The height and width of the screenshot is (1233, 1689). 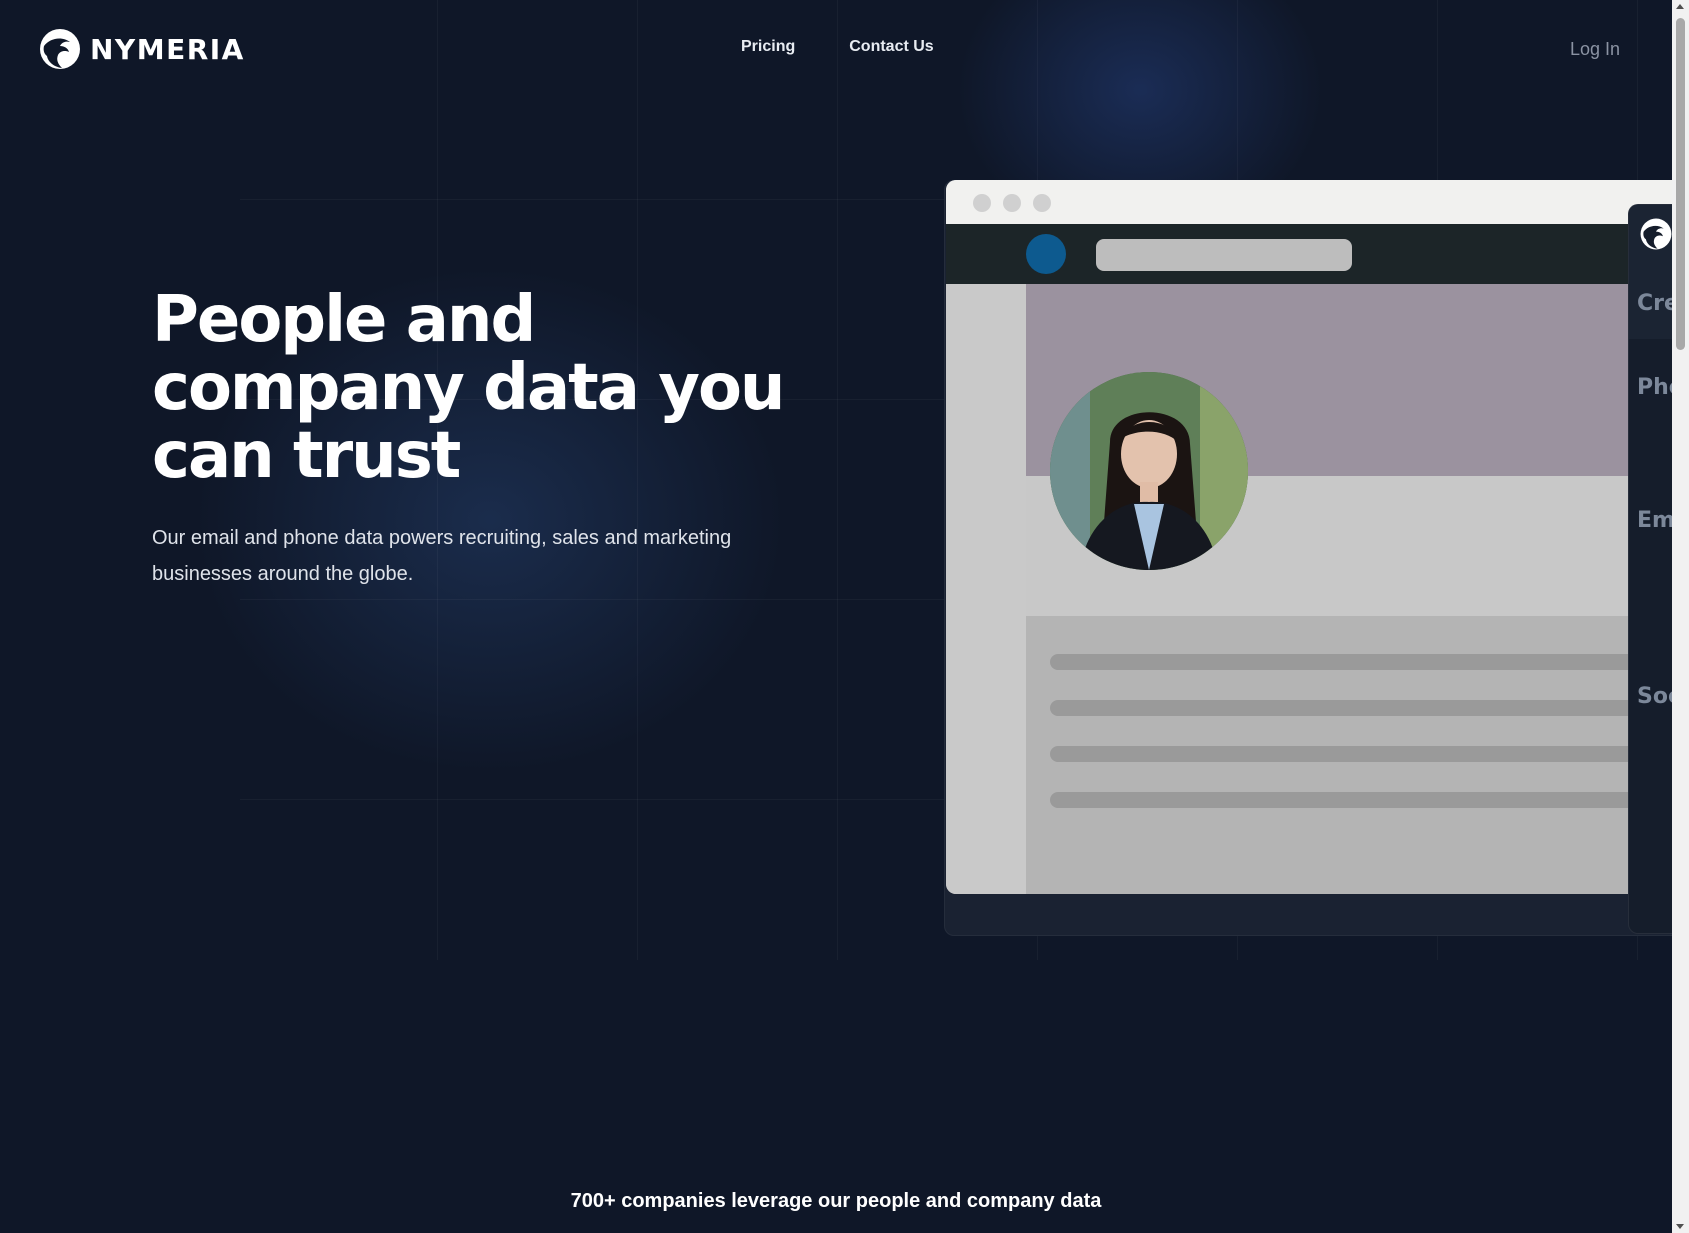 What do you see at coordinates (1046, 254) in the screenshot?
I see `mockup-avatar-dot` at bounding box center [1046, 254].